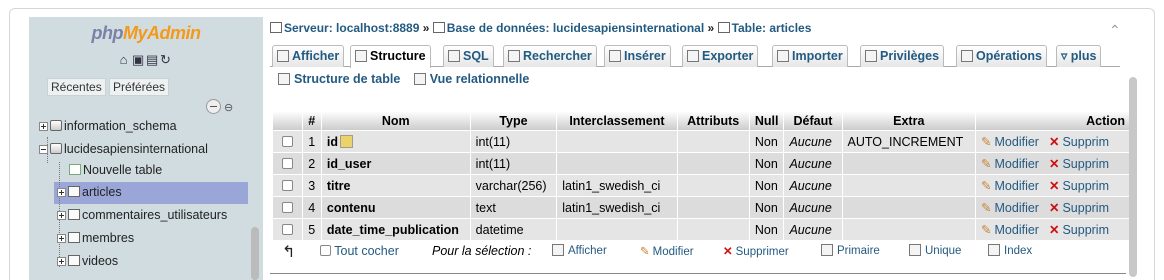 Image resolution: width=1164 pixels, height=280 pixels. I want to click on sidebar-scrollbar, so click(255, 253).